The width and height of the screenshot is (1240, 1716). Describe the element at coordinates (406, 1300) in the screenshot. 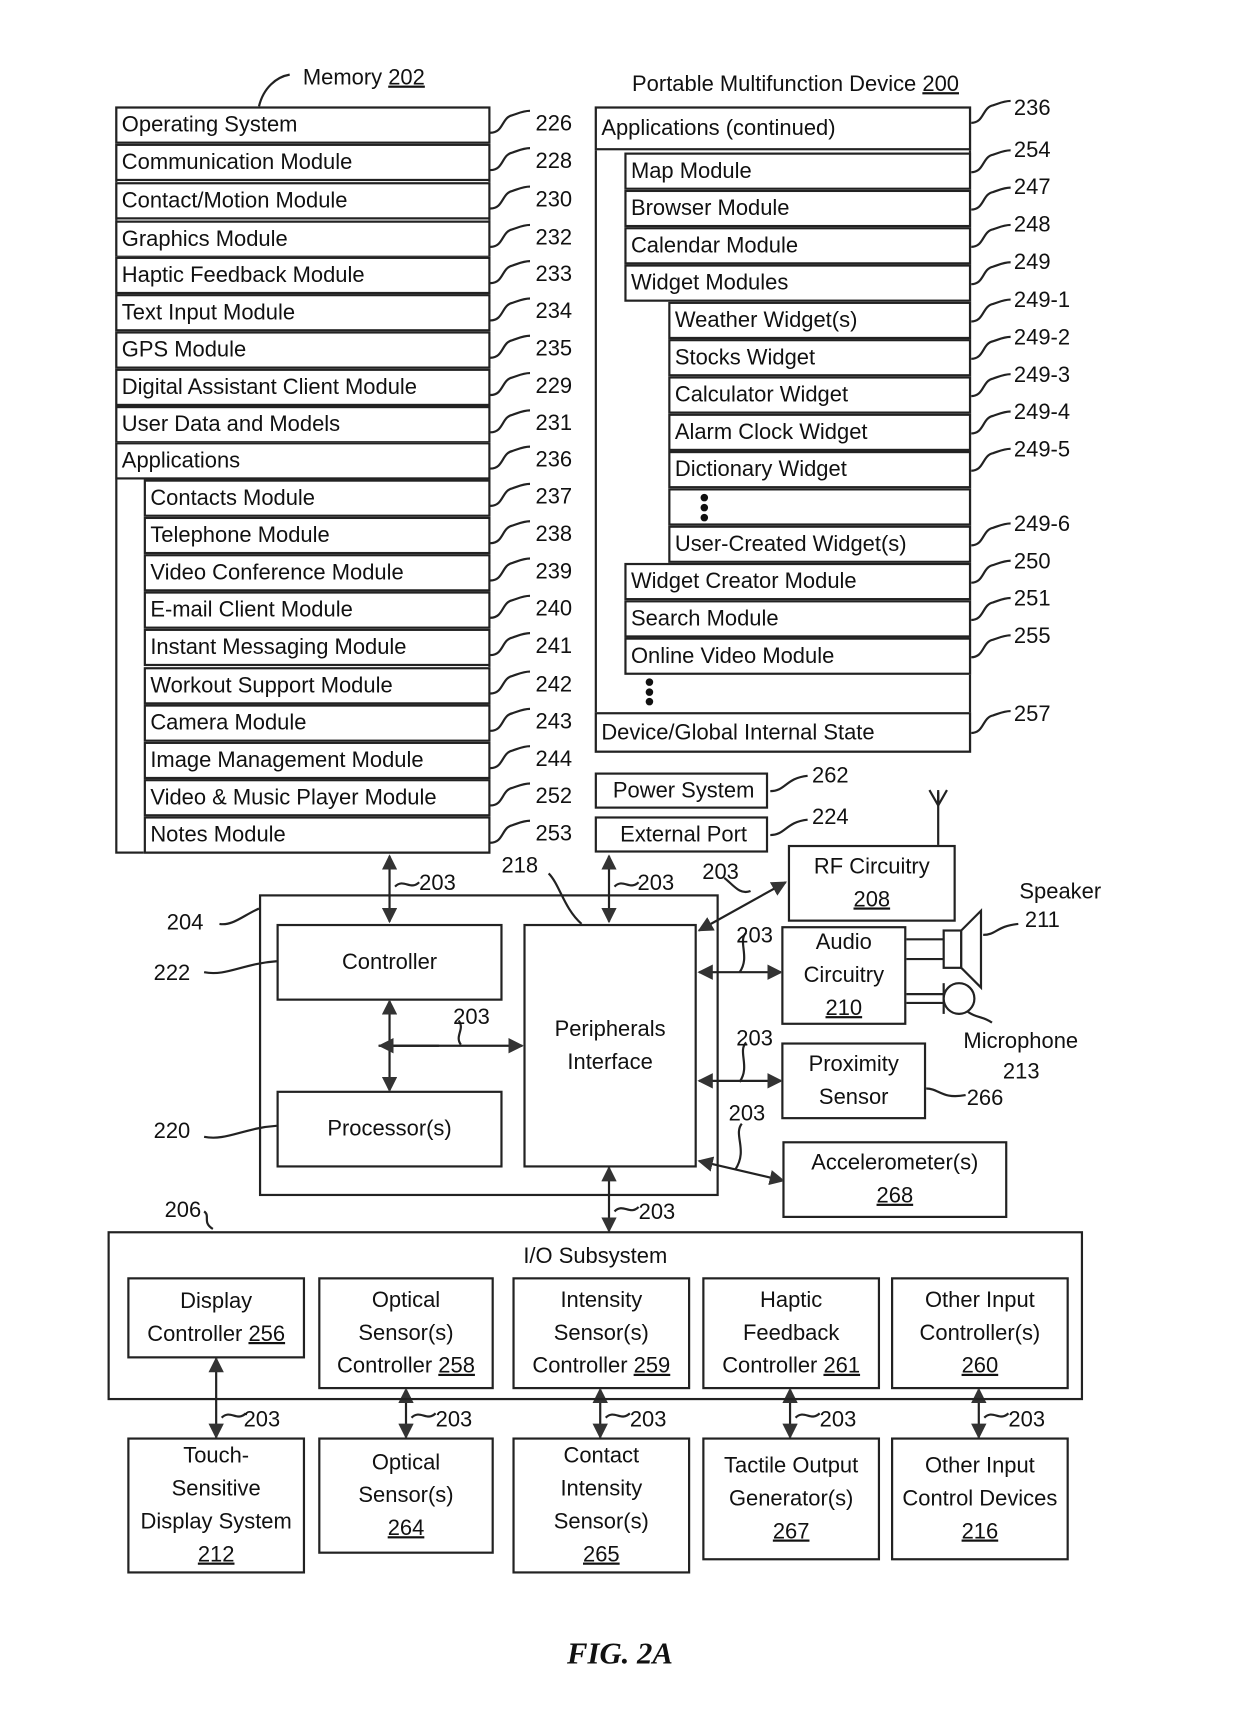

I see `controller-label-line: Optical` at that location.